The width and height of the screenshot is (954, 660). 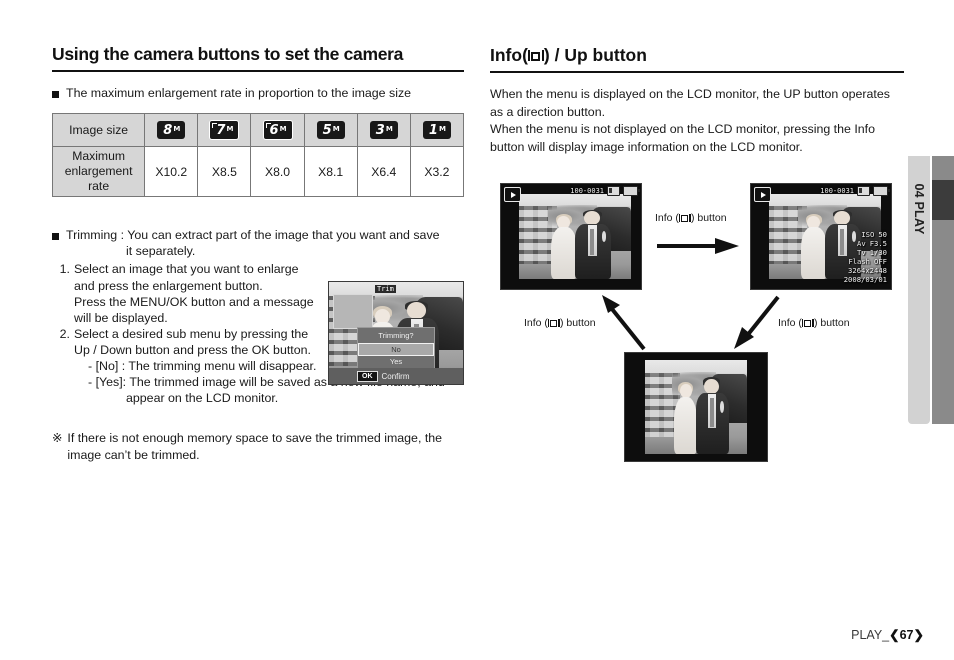 I want to click on exif-label-flash: Flash, so click(x=859, y=261).